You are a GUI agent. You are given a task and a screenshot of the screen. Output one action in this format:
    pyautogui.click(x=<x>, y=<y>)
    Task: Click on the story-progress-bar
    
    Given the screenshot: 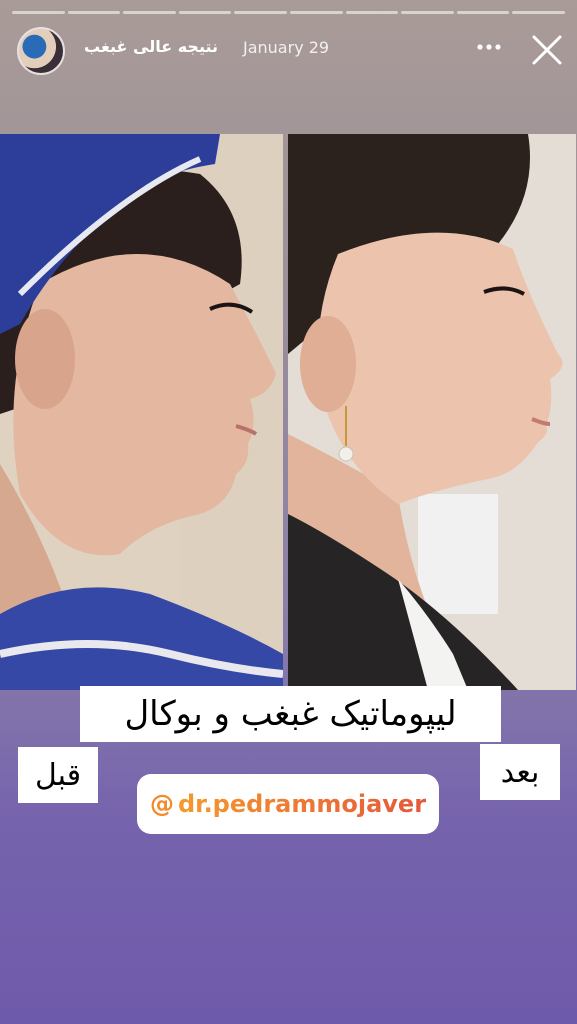 What is the action you would take?
    pyautogui.click(x=288, y=12)
    